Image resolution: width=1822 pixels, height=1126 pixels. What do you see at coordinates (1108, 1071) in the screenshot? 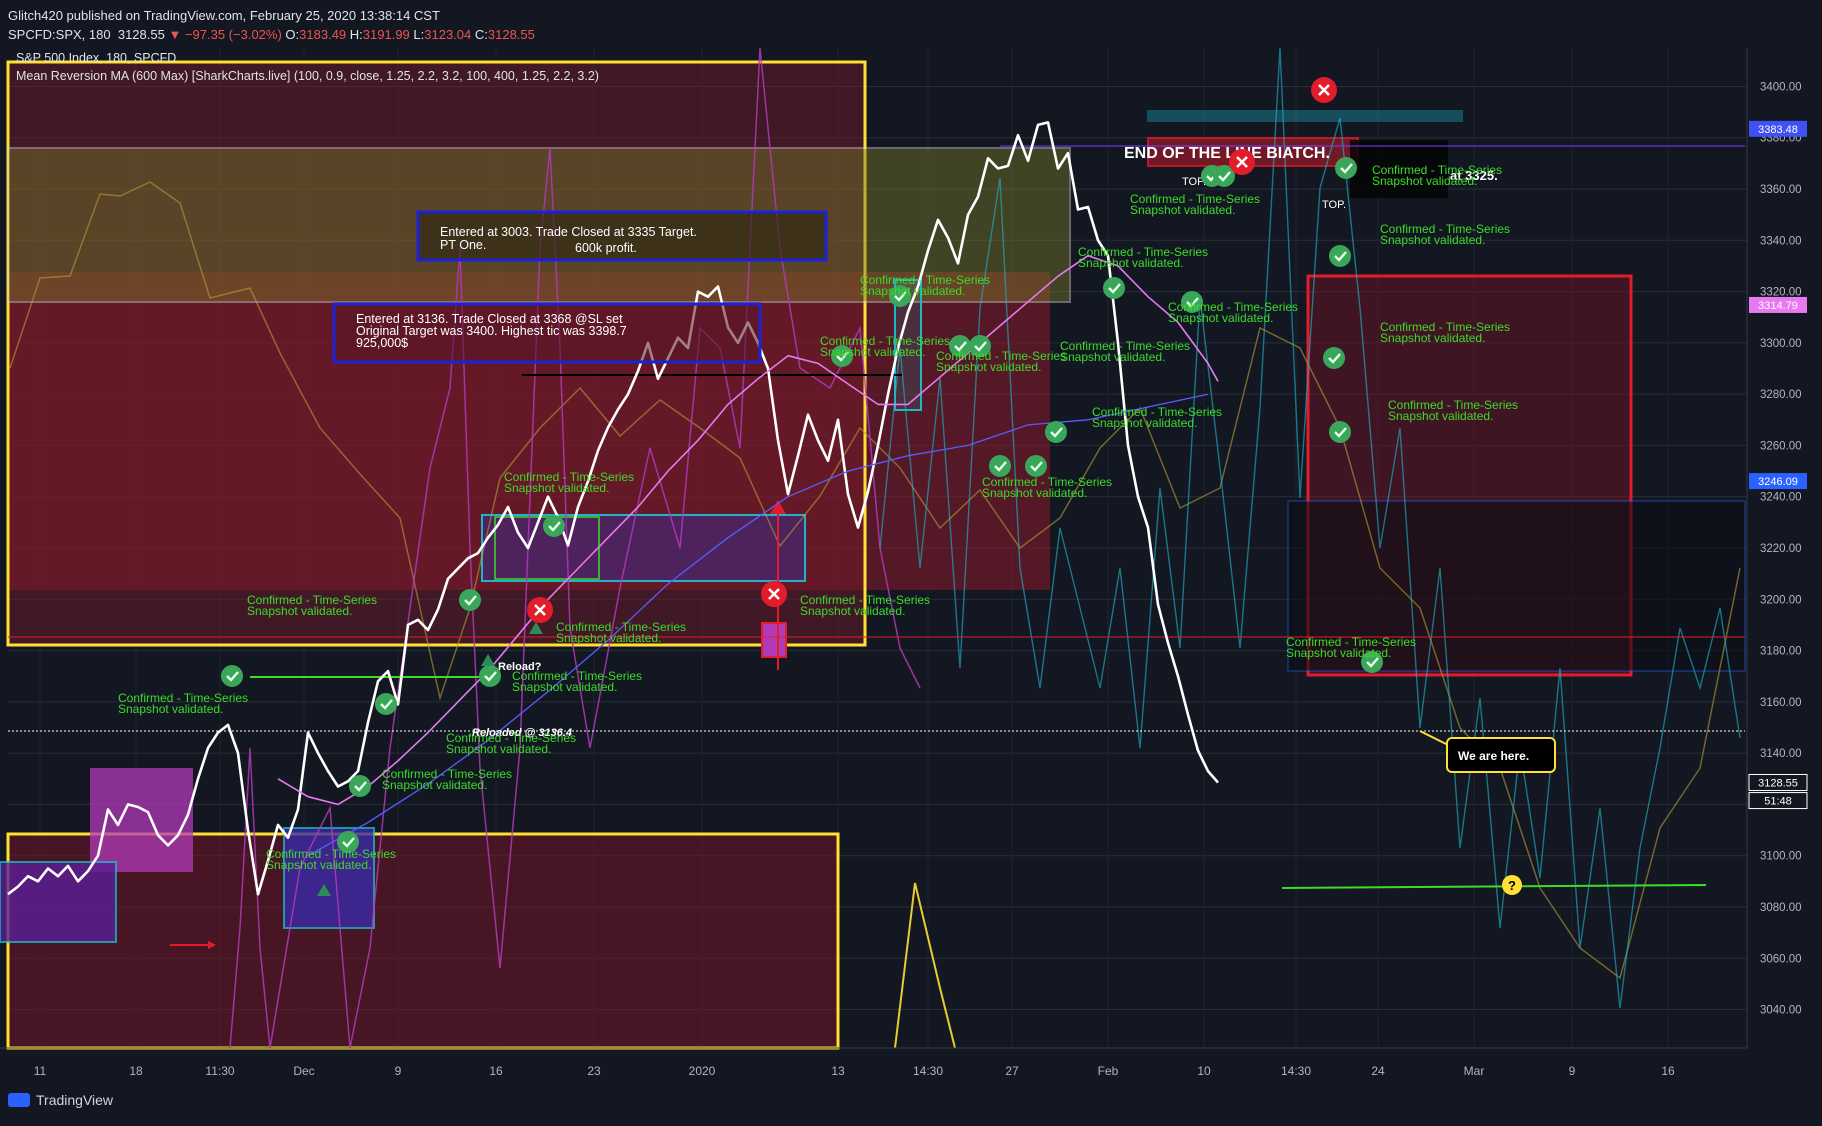
I see `x-tick-label: Feb` at bounding box center [1108, 1071].